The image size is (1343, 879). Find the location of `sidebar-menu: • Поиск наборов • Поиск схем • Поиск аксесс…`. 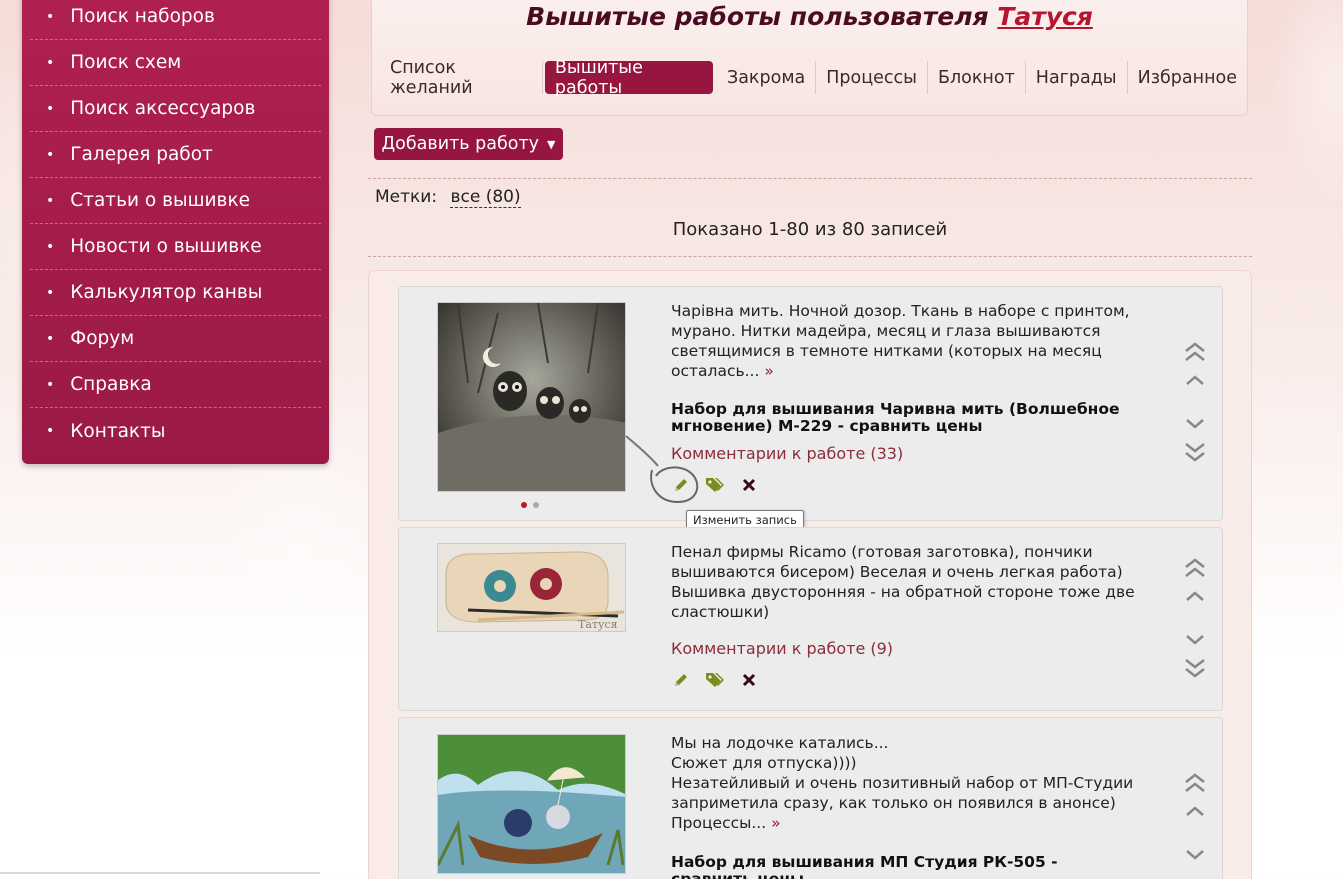

sidebar-menu: • Поиск наборов • Поиск схем • Поиск аксесс… is located at coordinates (175, 232).